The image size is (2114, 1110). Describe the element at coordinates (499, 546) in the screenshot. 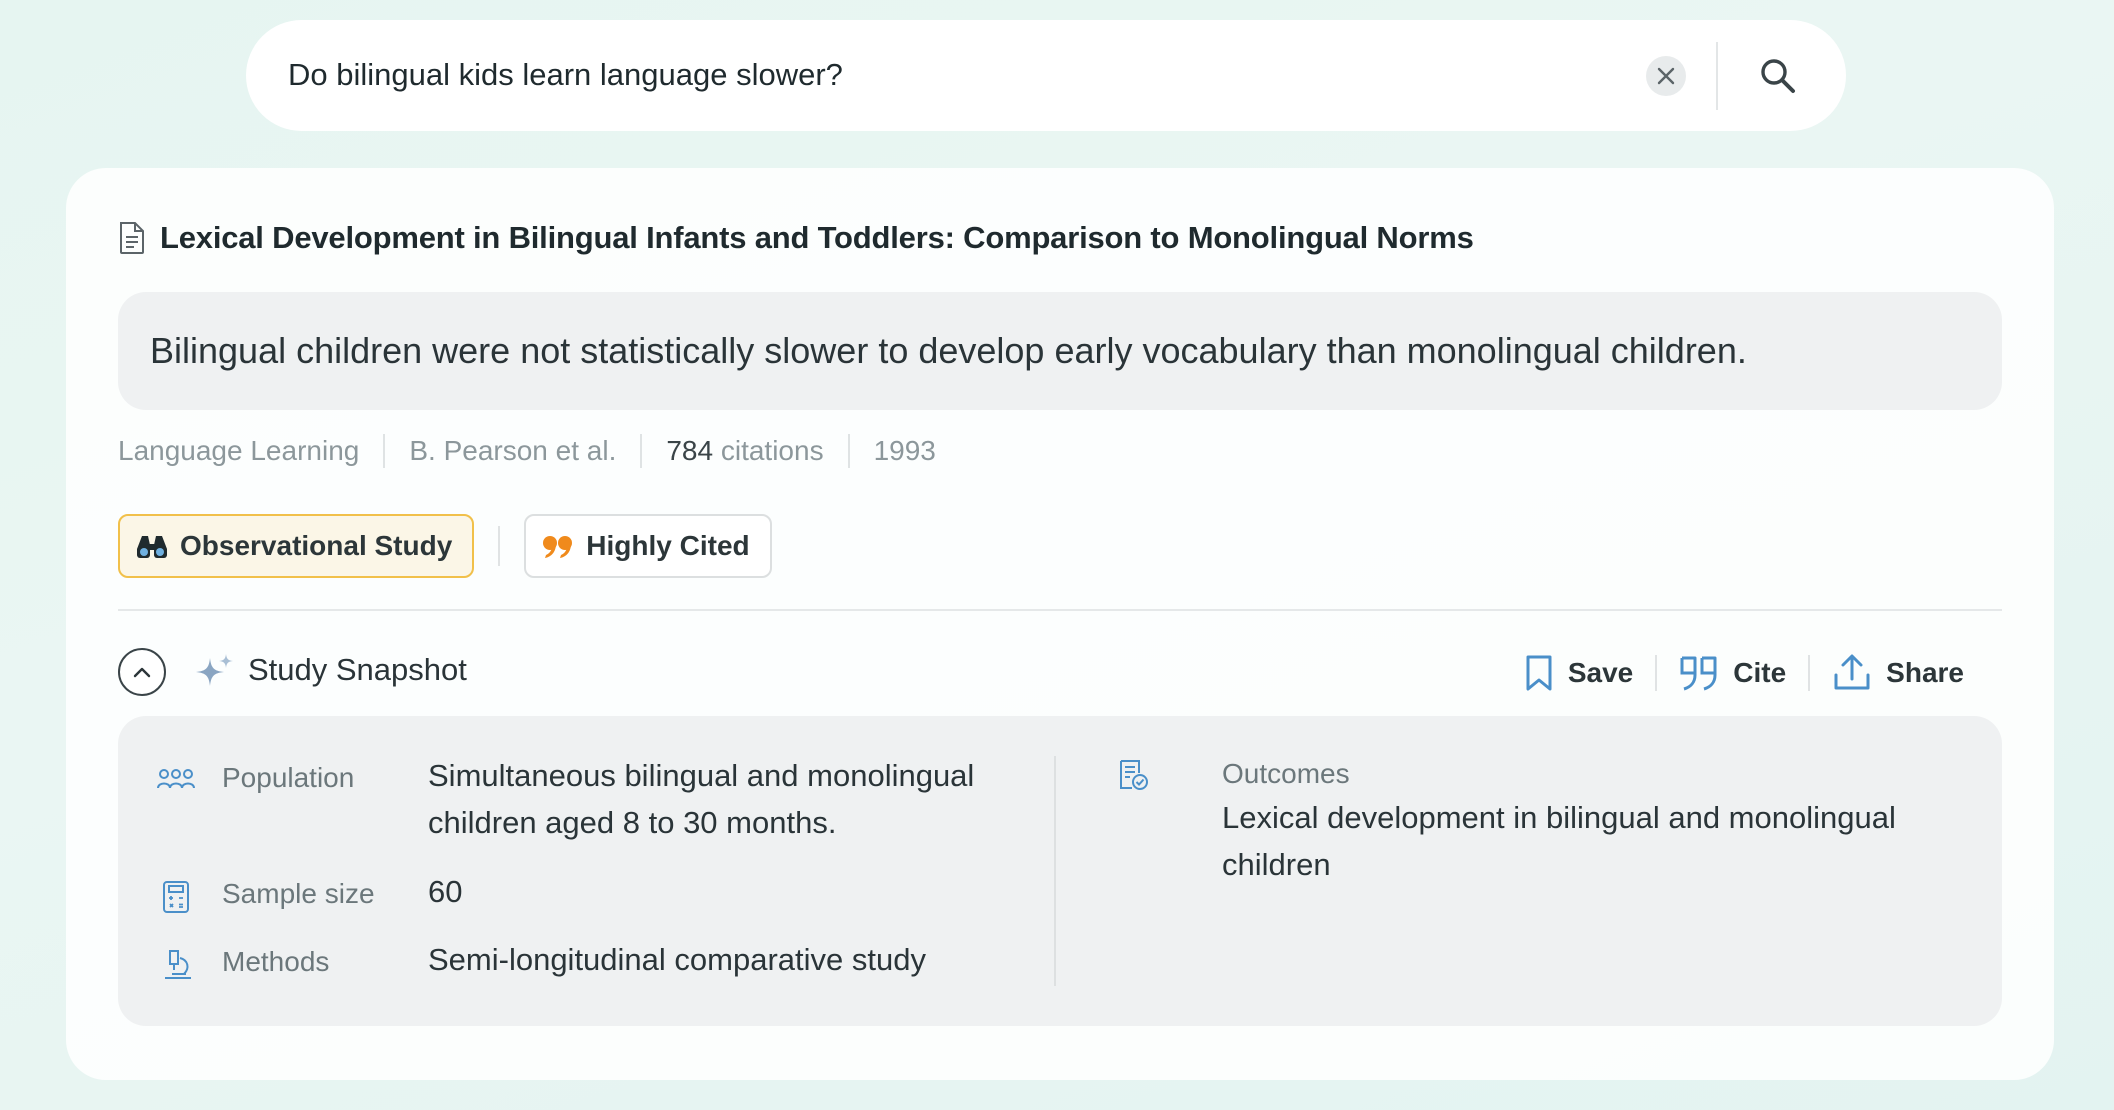

I see `tag-separator` at that location.